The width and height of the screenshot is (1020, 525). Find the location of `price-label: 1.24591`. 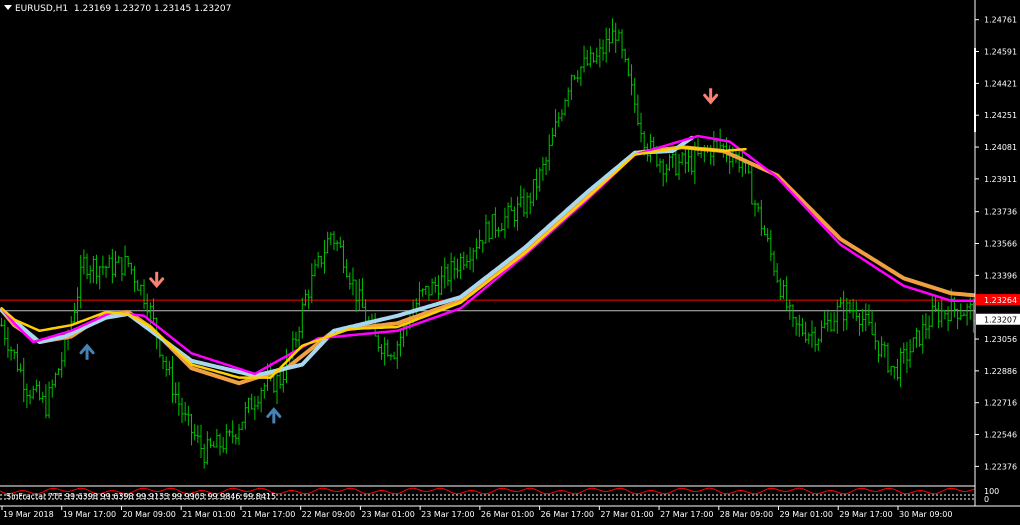

price-label: 1.24591 is located at coordinates (1000, 52).